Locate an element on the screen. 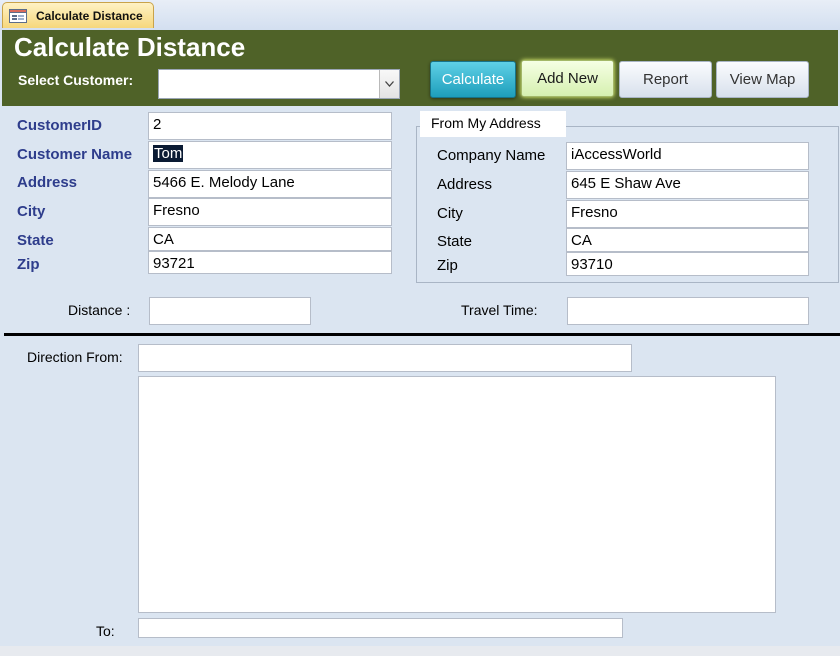  customer-address-field: 5466 E. Melody Lane is located at coordinates (270, 184).